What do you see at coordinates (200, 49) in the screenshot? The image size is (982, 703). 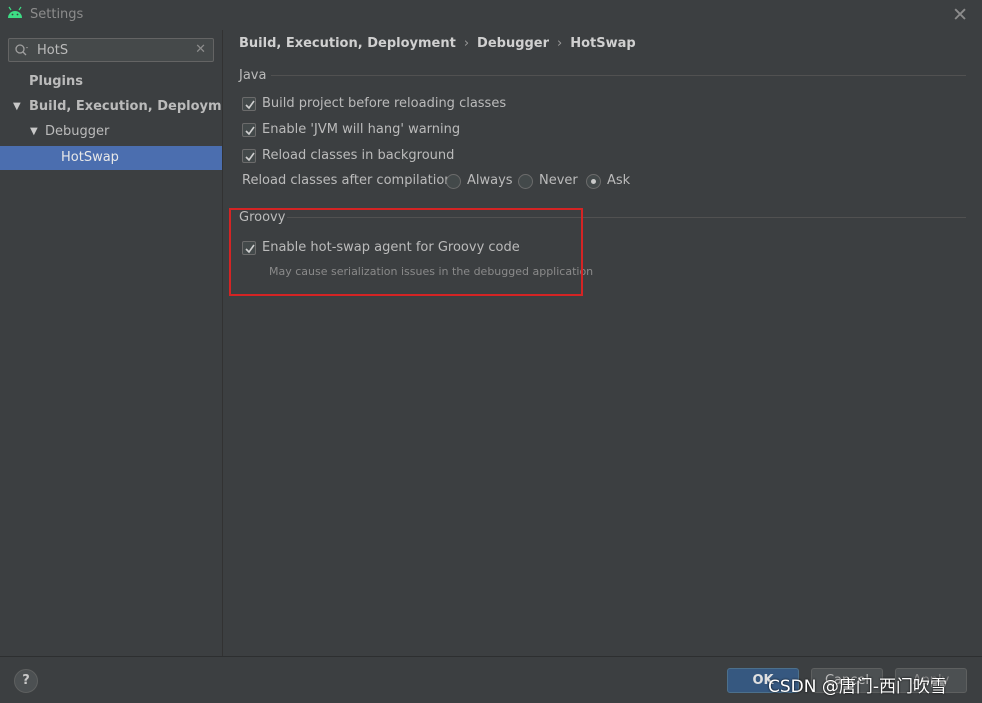 I see `clear-search-icon: ✕` at bounding box center [200, 49].